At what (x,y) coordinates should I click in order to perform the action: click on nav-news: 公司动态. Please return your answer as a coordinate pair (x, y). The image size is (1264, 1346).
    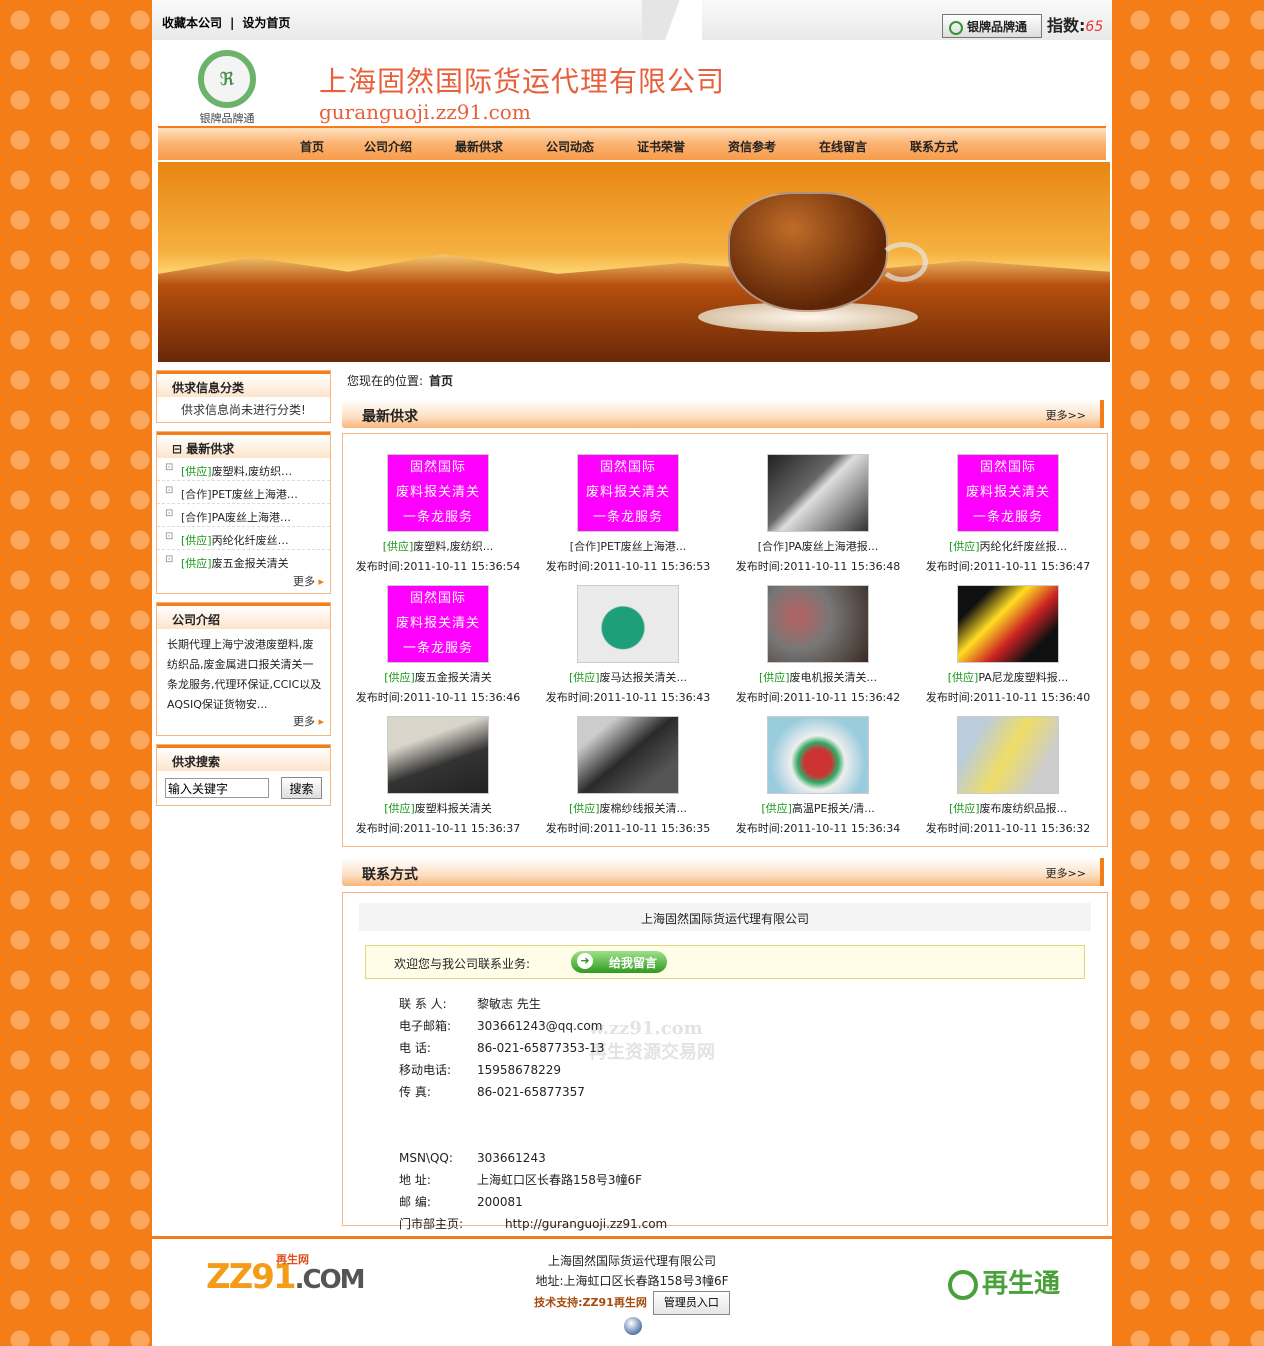
    Looking at the image, I should click on (570, 146).